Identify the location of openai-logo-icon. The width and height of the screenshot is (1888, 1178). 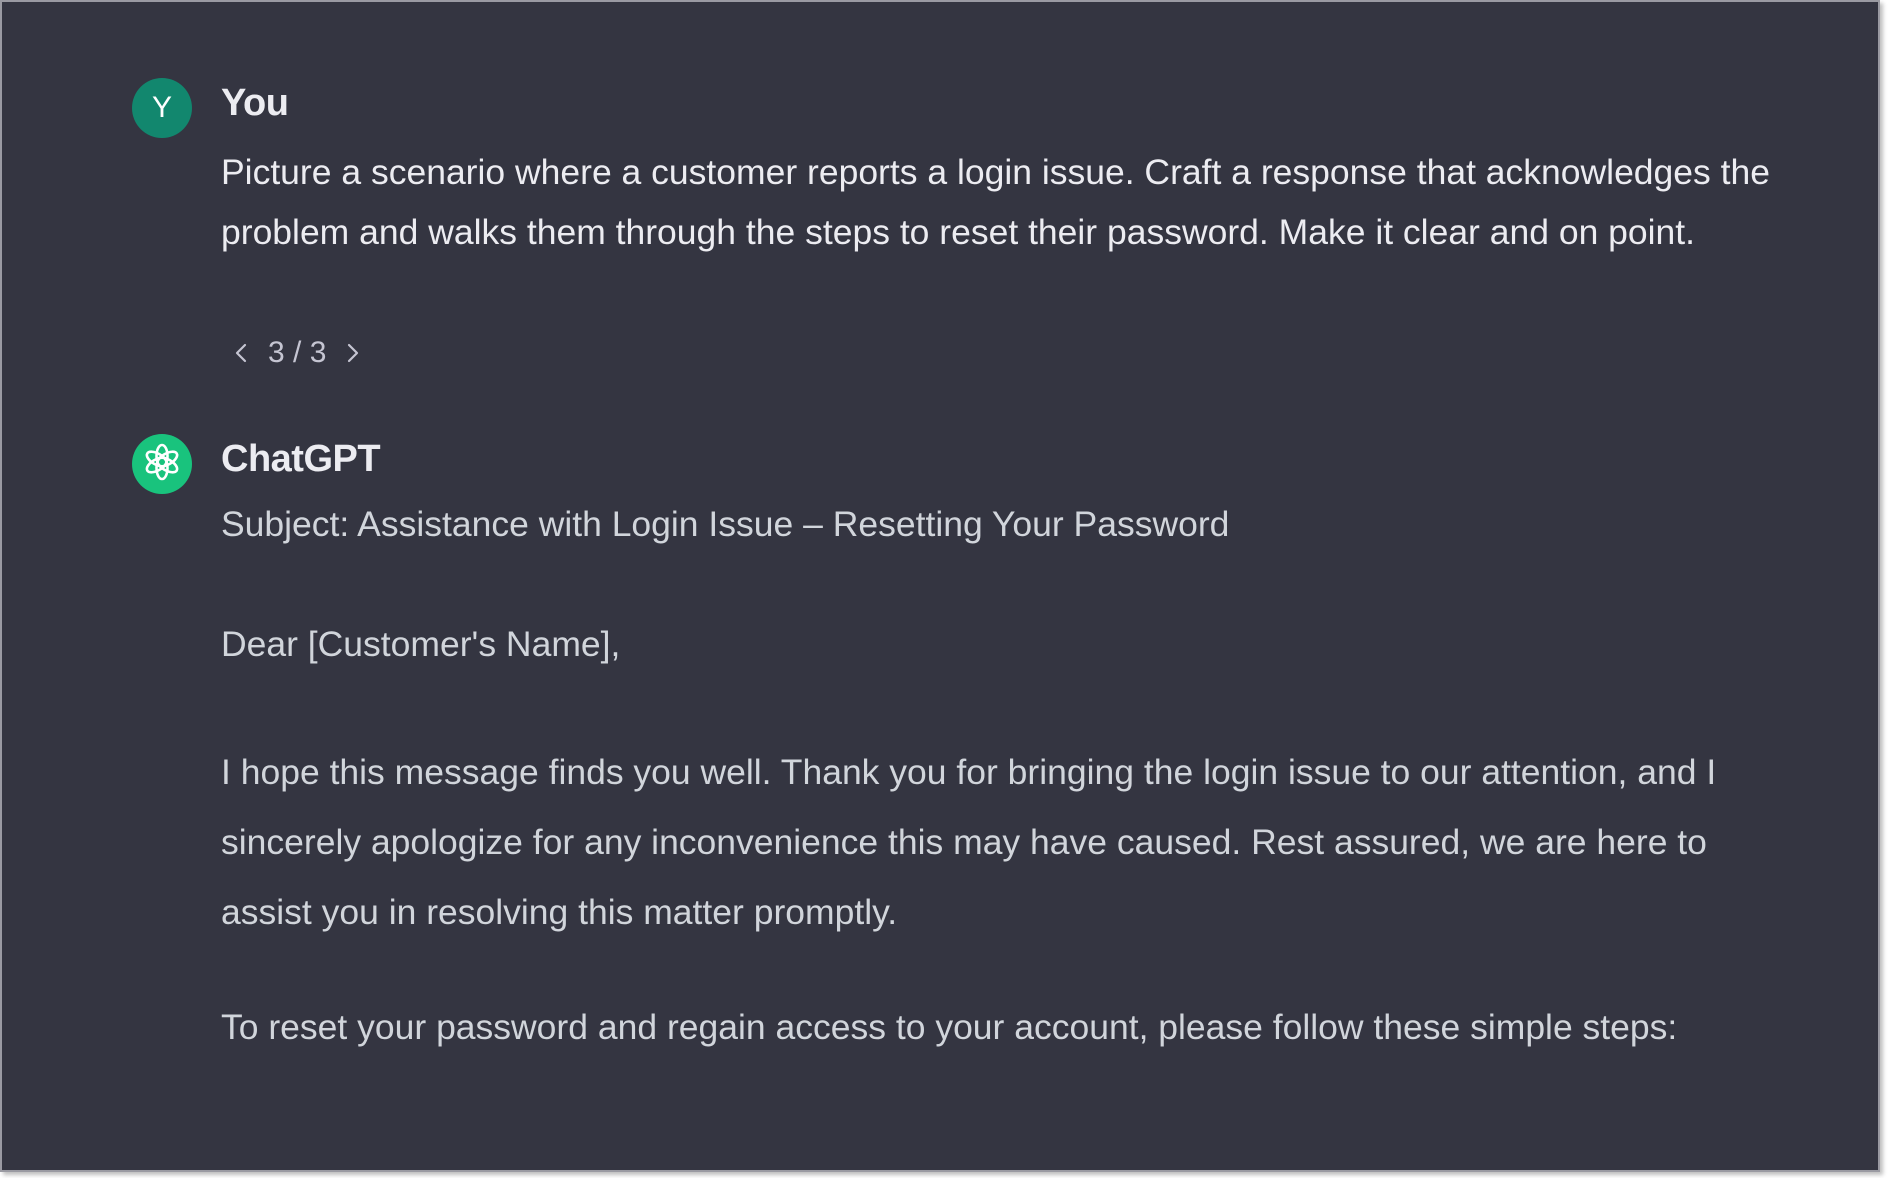
(162, 464).